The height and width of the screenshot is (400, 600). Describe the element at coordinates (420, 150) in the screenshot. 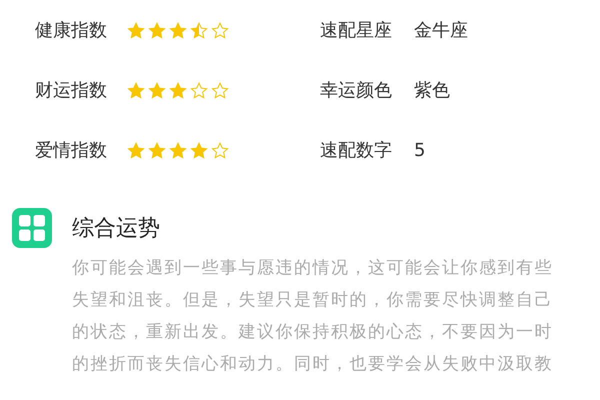

I see `info-value: 5` at that location.